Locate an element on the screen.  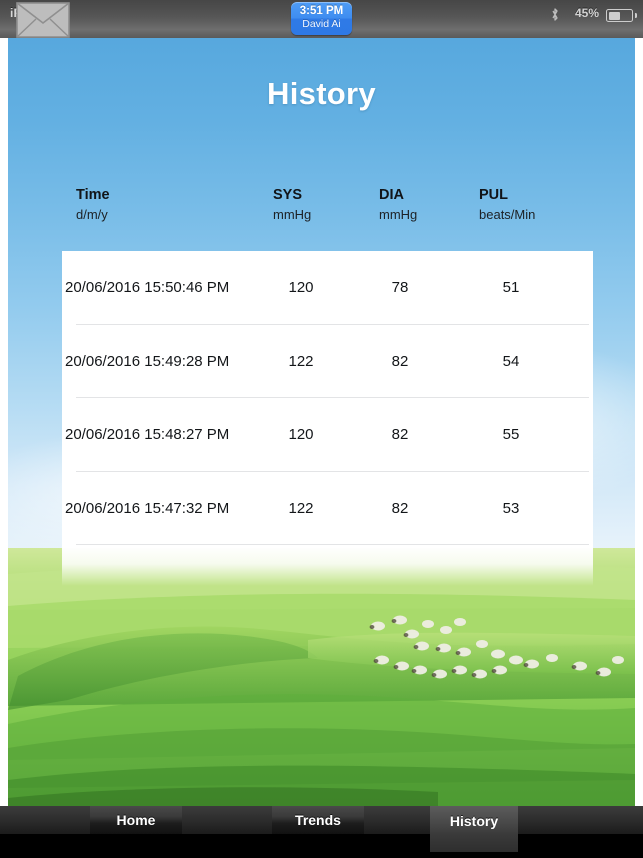
column-header-pul: PUL beats/Min is located at coordinates (507, 205).